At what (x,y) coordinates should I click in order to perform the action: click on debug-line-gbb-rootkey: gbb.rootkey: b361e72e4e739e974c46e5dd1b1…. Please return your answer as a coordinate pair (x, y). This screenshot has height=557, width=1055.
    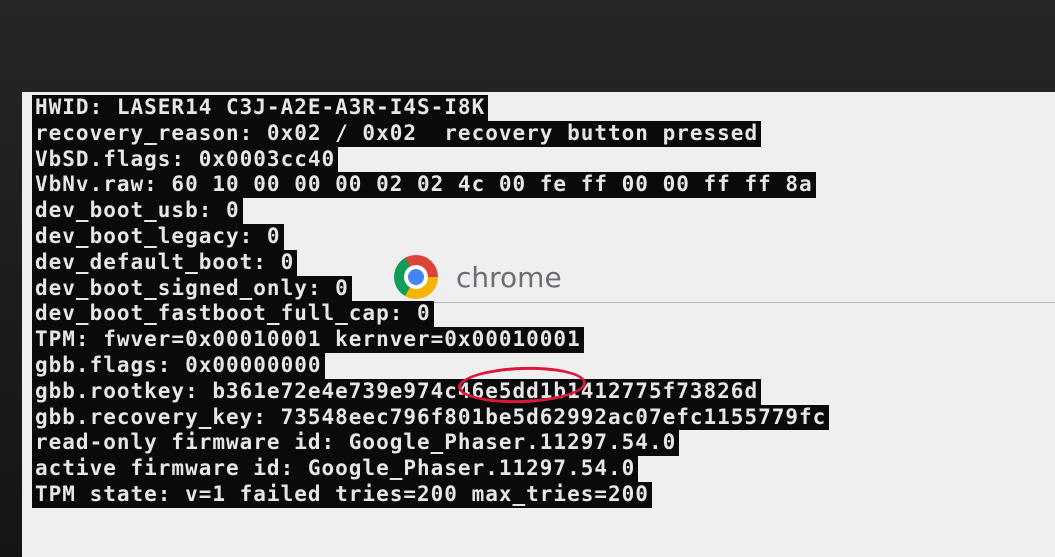
    Looking at the image, I should click on (430, 391).